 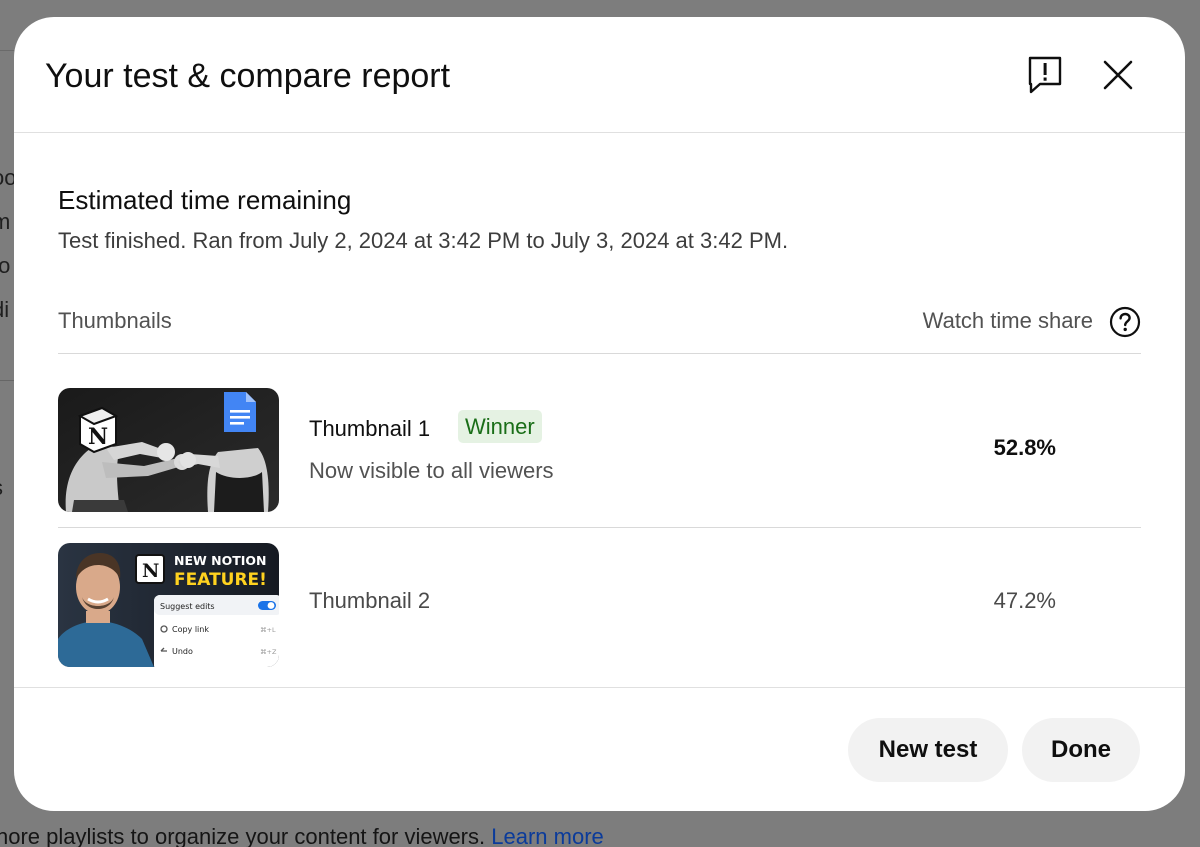 What do you see at coordinates (205, 200) in the screenshot?
I see `section-title: Estimated time remaining` at bounding box center [205, 200].